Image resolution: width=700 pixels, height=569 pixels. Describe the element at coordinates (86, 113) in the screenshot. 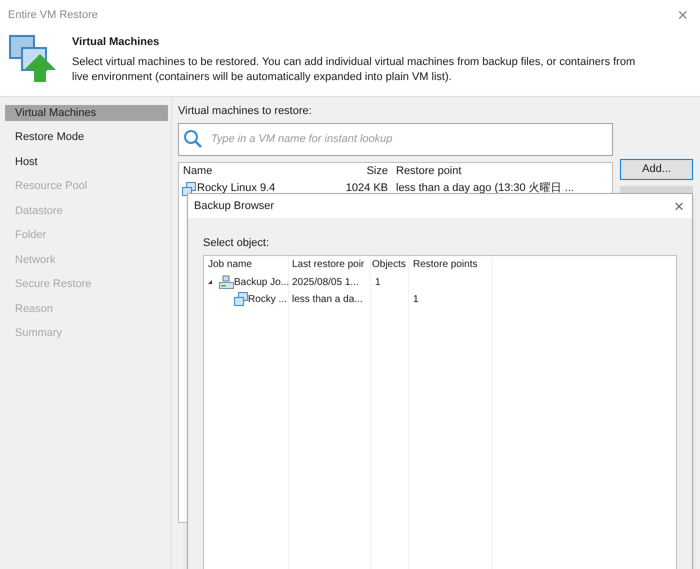

I see `sidebar-item: Virtual Machines` at that location.